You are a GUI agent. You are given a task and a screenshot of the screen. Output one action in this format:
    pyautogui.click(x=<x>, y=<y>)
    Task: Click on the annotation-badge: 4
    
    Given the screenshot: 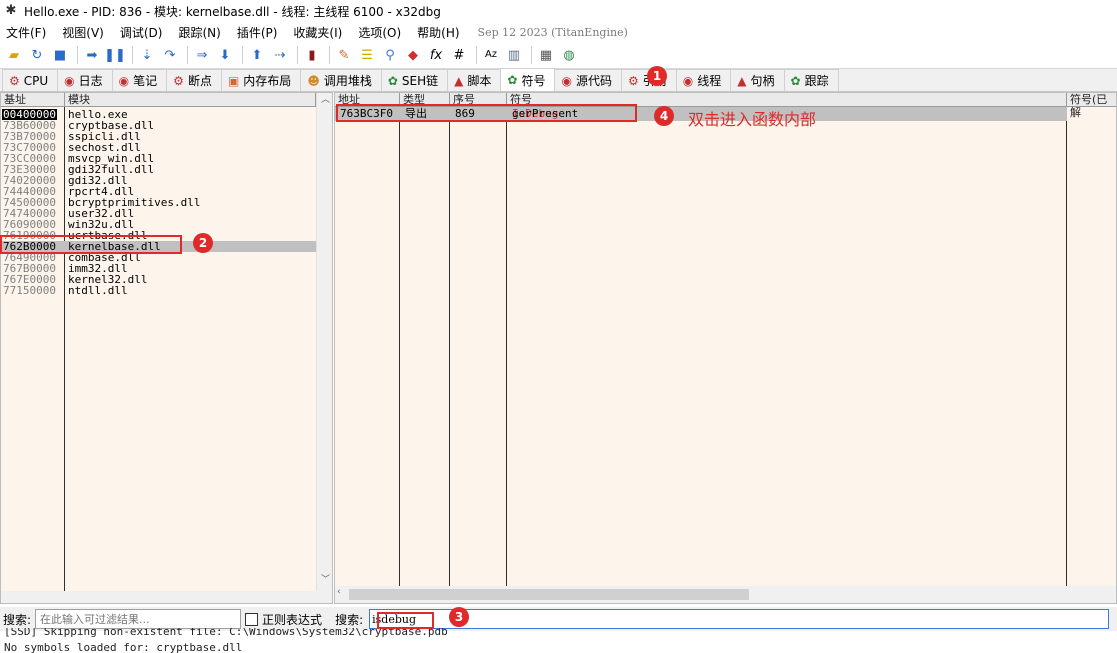 What is the action you would take?
    pyautogui.click(x=664, y=116)
    